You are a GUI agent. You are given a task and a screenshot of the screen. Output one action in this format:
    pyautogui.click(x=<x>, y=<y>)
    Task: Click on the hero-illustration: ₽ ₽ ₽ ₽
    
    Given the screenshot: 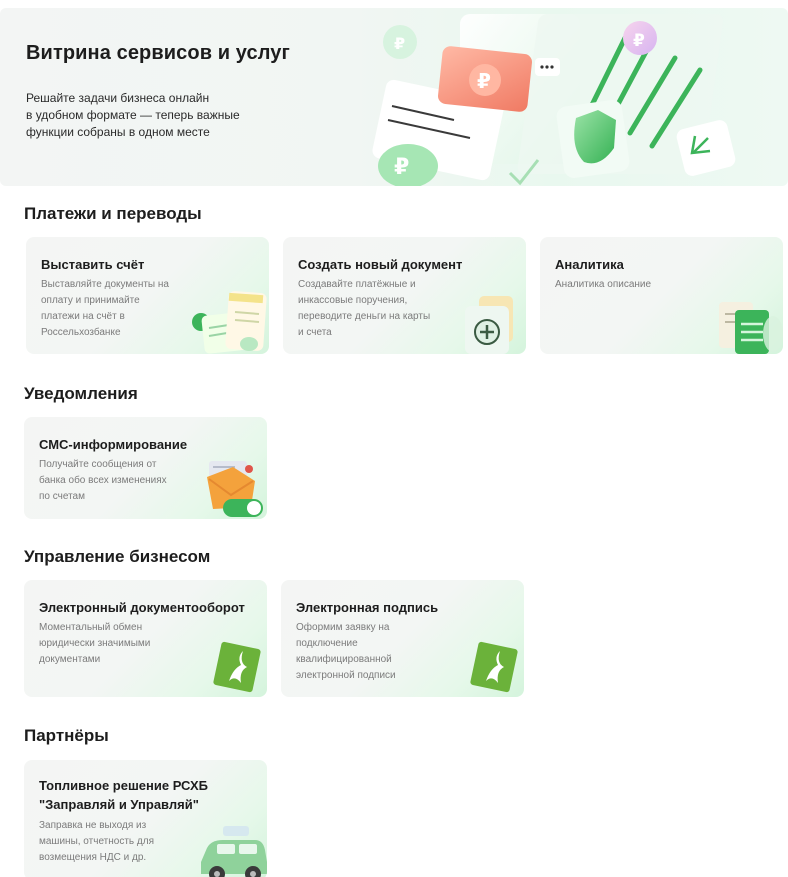 What is the action you would take?
    pyautogui.click(x=554, y=100)
    